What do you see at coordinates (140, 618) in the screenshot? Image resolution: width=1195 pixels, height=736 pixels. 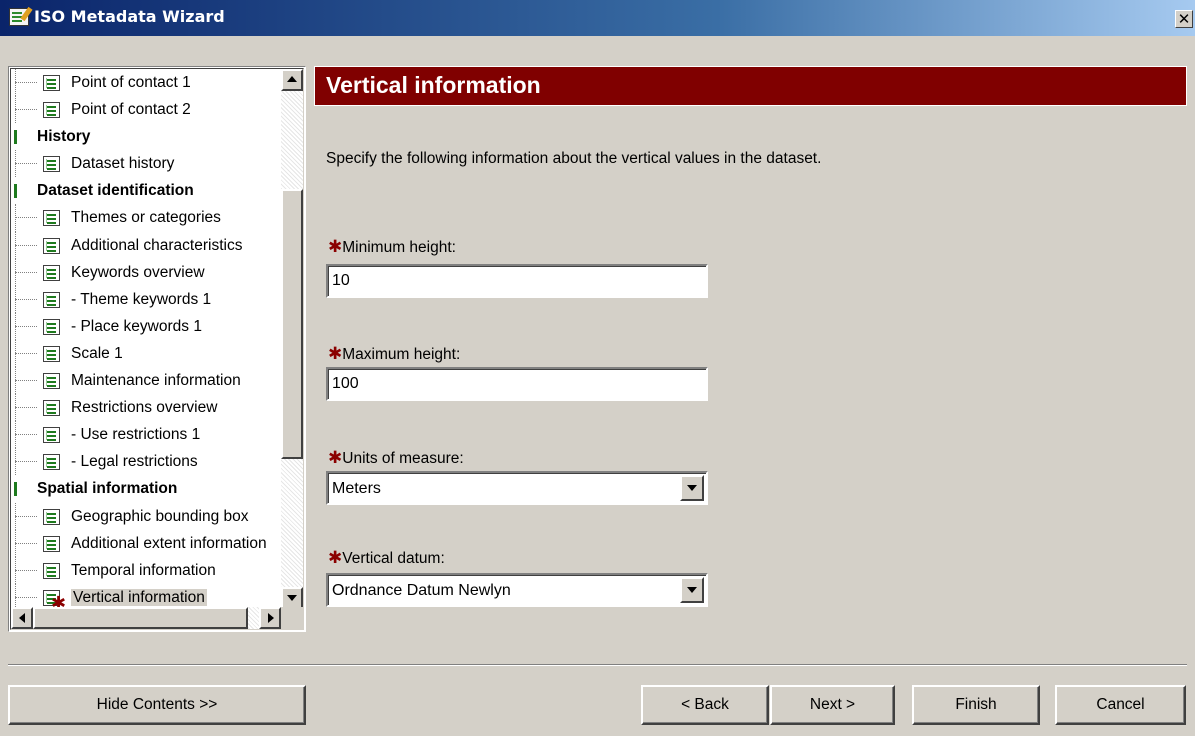 I see `horizontal-scroll-thumb` at bounding box center [140, 618].